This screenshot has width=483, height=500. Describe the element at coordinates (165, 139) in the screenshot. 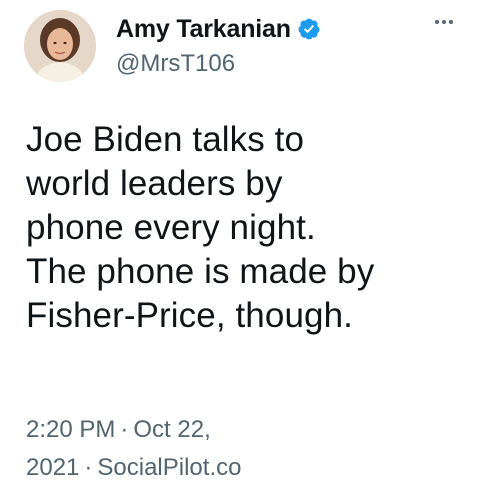

I see `tweet-text-line: Joe Biden talks to` at that location.